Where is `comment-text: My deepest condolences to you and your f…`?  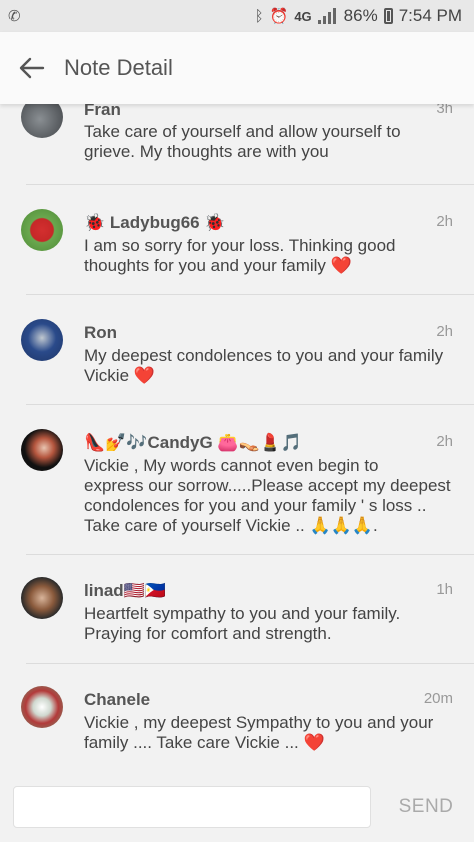 comment-text: My deepest condolences to you and your f… is located at coordinates (264, 365).